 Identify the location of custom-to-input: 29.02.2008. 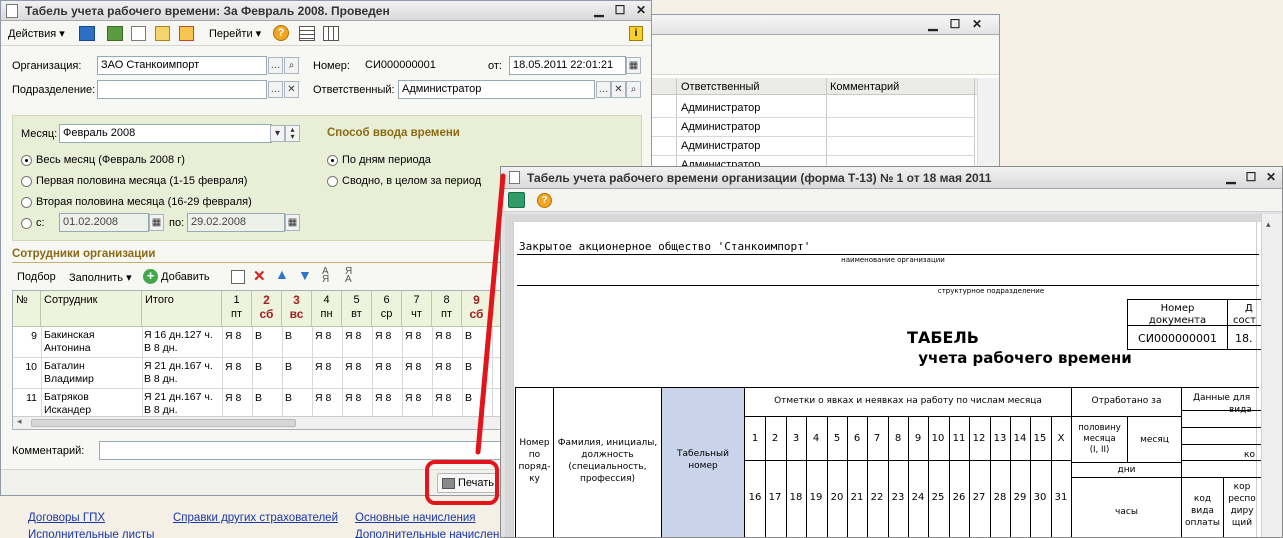
(236, 222).